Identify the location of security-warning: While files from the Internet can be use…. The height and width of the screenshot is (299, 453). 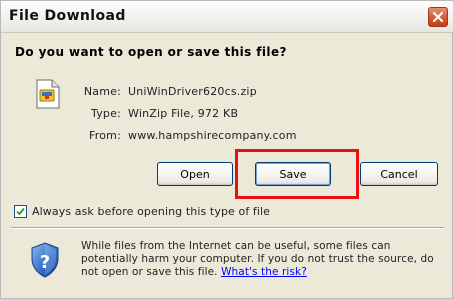
(263, 259).